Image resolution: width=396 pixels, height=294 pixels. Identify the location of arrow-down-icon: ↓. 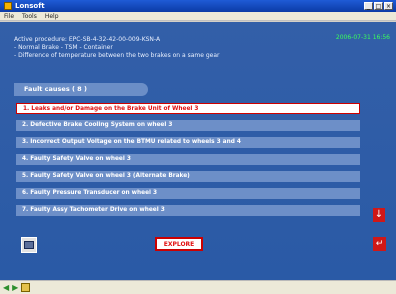
(379, 215).